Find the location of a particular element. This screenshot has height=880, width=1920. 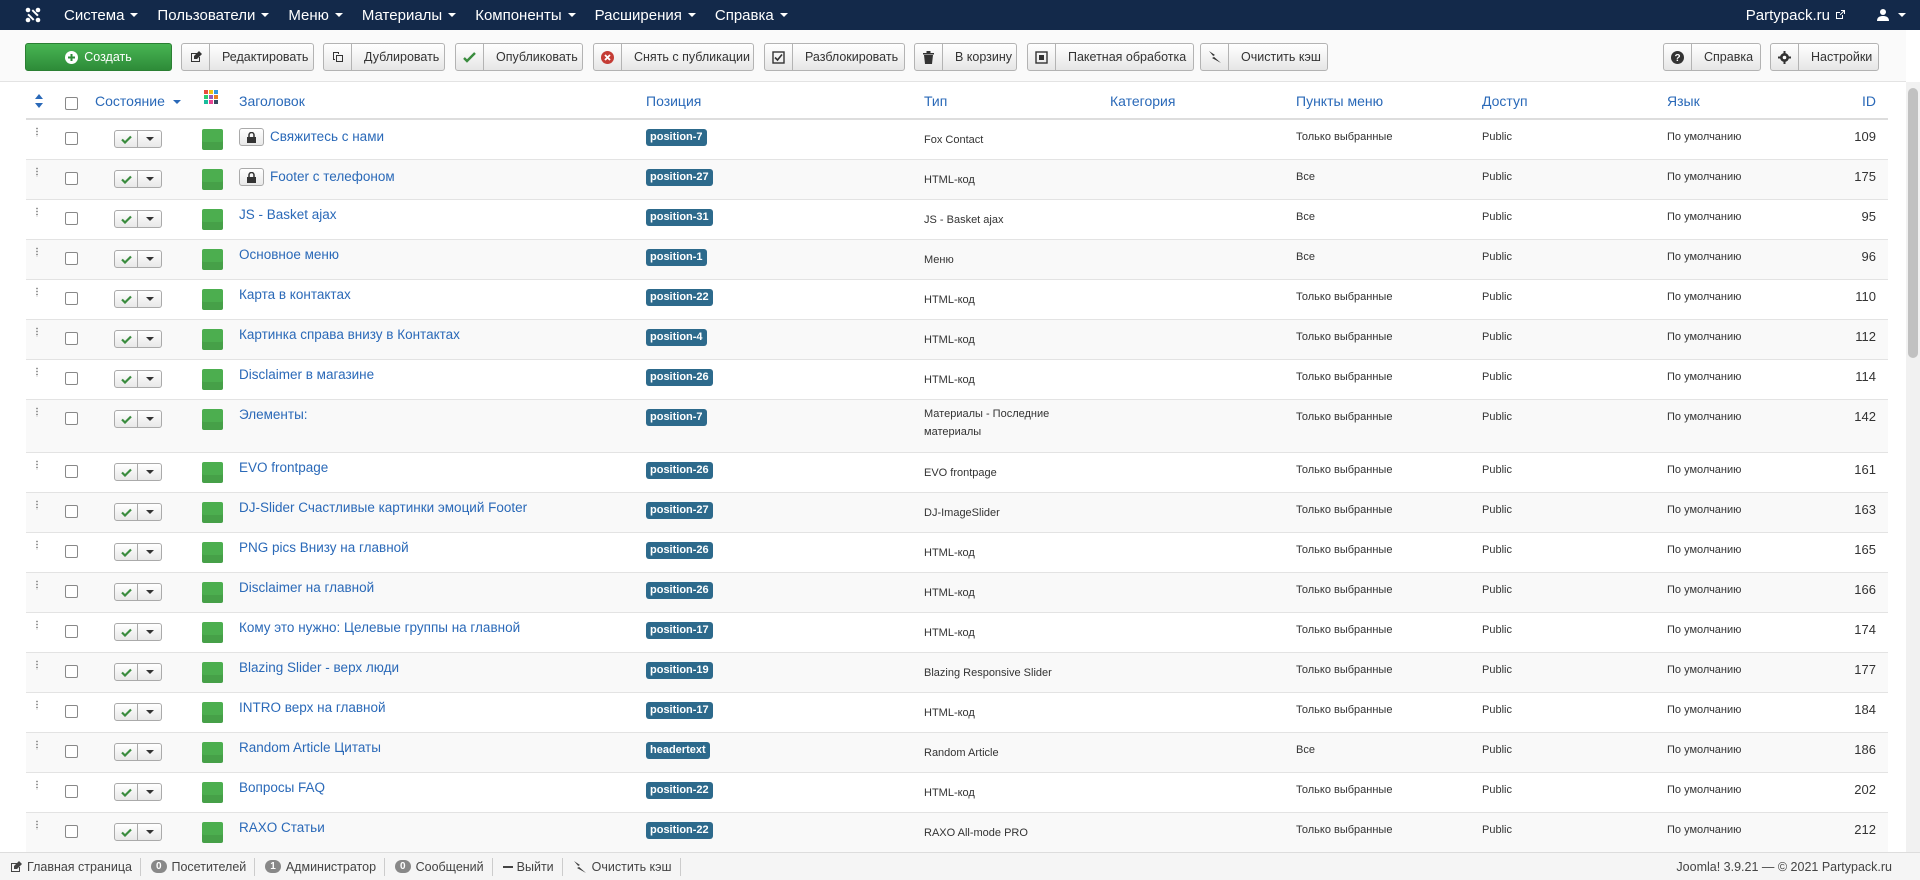

module-title-link: PNG pics Внизу на главной is located at coordinates (324, 547).